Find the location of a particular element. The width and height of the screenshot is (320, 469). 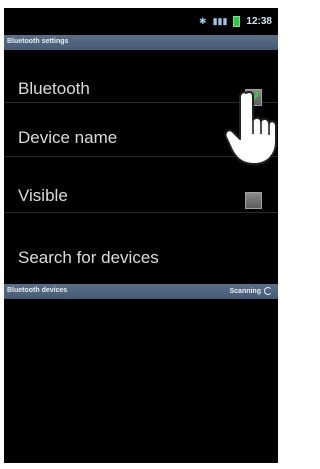

bluetooth-settings-header: Bluetooth settings is located at coordinates (141, 42).